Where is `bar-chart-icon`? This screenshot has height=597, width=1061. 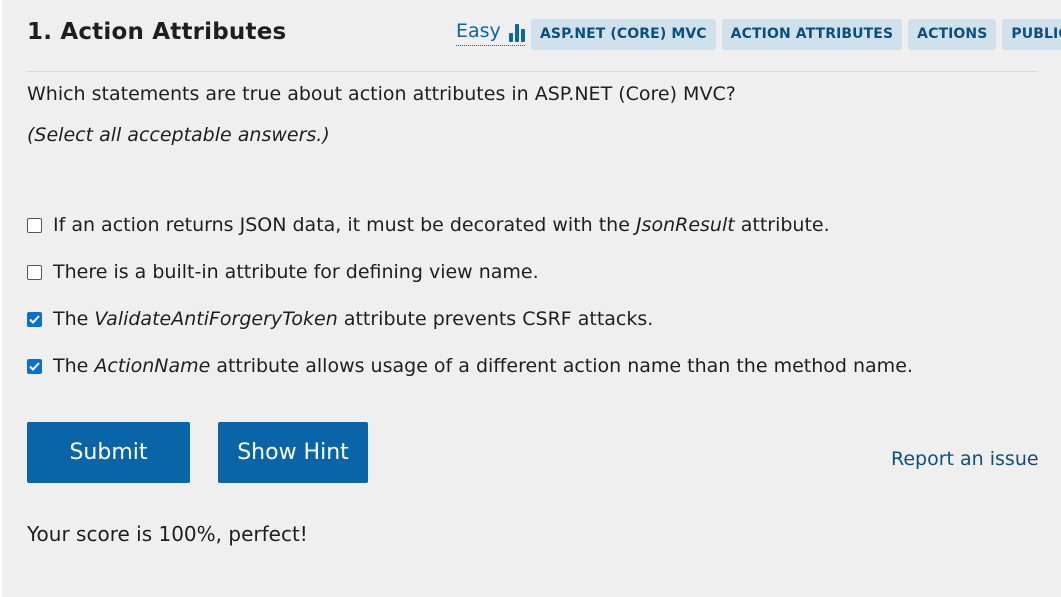 bar-chart-icon is located at coordinates (516, 33).